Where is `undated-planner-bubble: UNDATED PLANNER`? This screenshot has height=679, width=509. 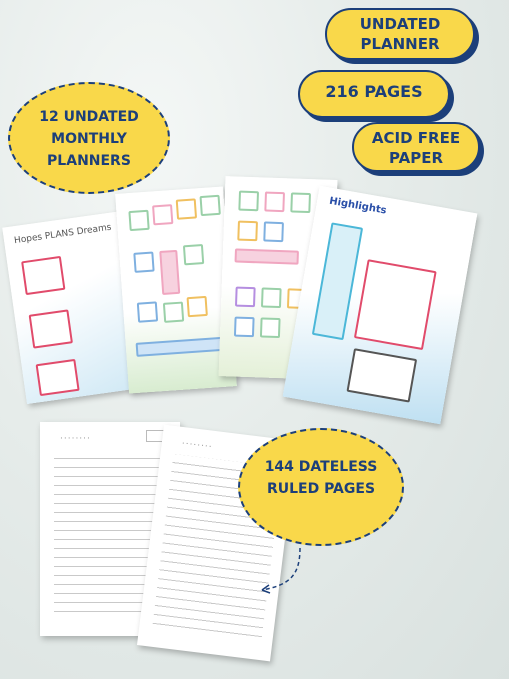 undated-planner-bubble: UNDATED PLANNER is located at coordinates (400, 34).